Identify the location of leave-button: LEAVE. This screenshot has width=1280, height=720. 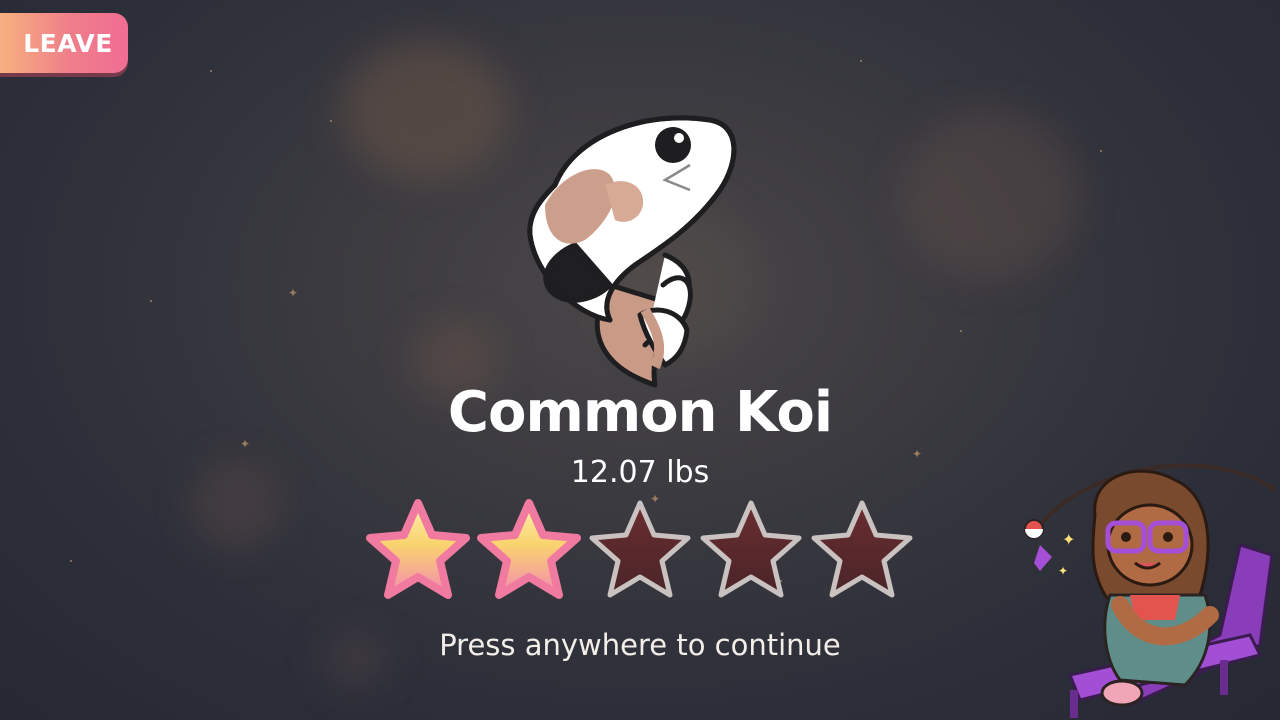
(64, 43).